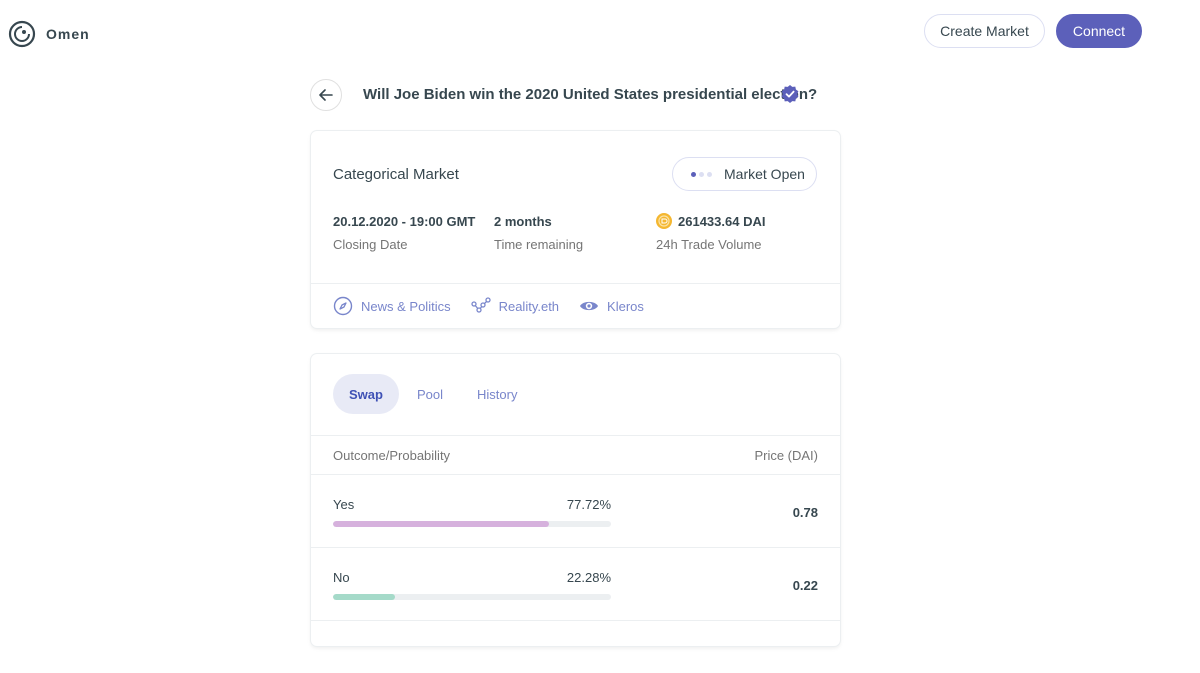 The image size is (1200, 673). I want to click on trade-tabs: Swap Pool History, so click(434, 394).